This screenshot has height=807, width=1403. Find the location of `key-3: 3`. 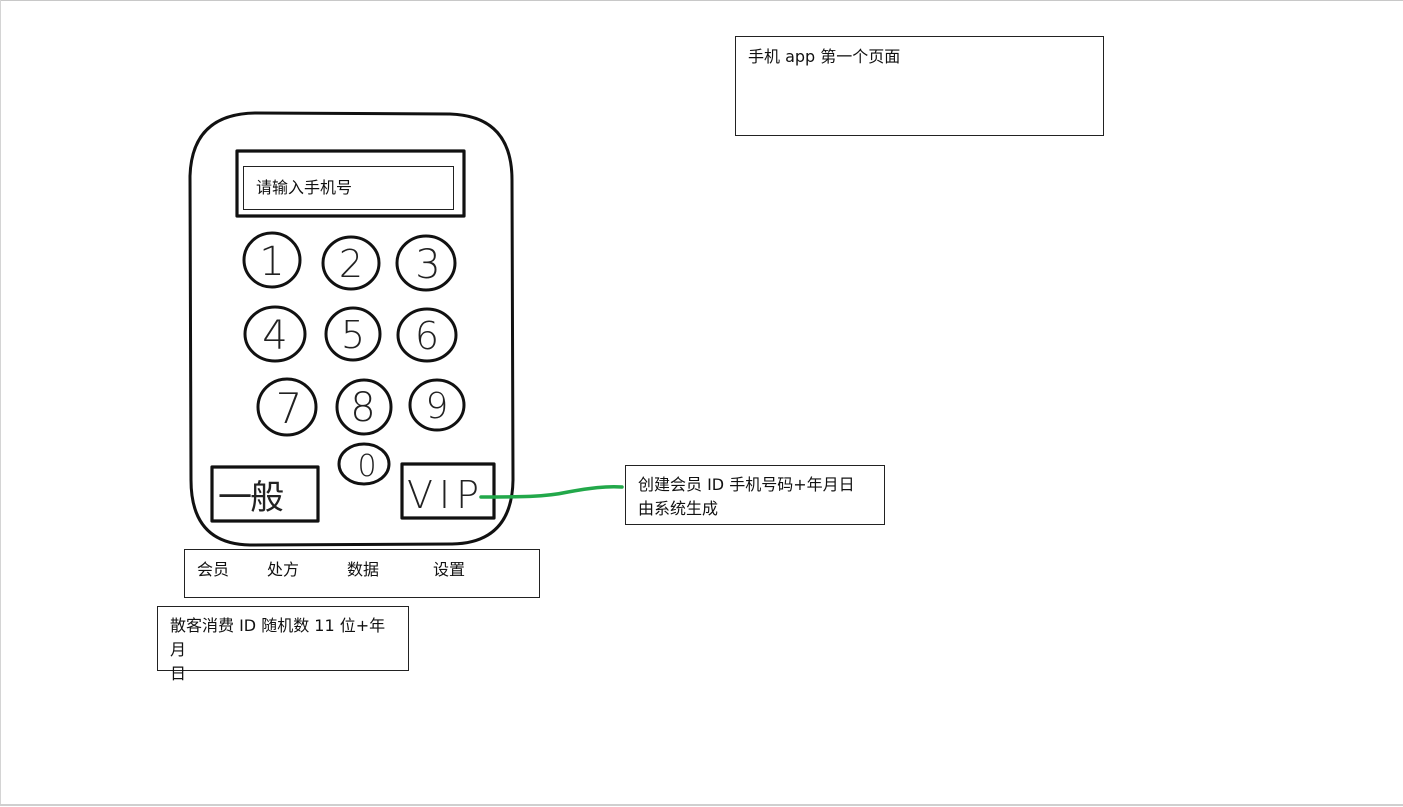

key-3: 3 is located at coordinates (427, 265).